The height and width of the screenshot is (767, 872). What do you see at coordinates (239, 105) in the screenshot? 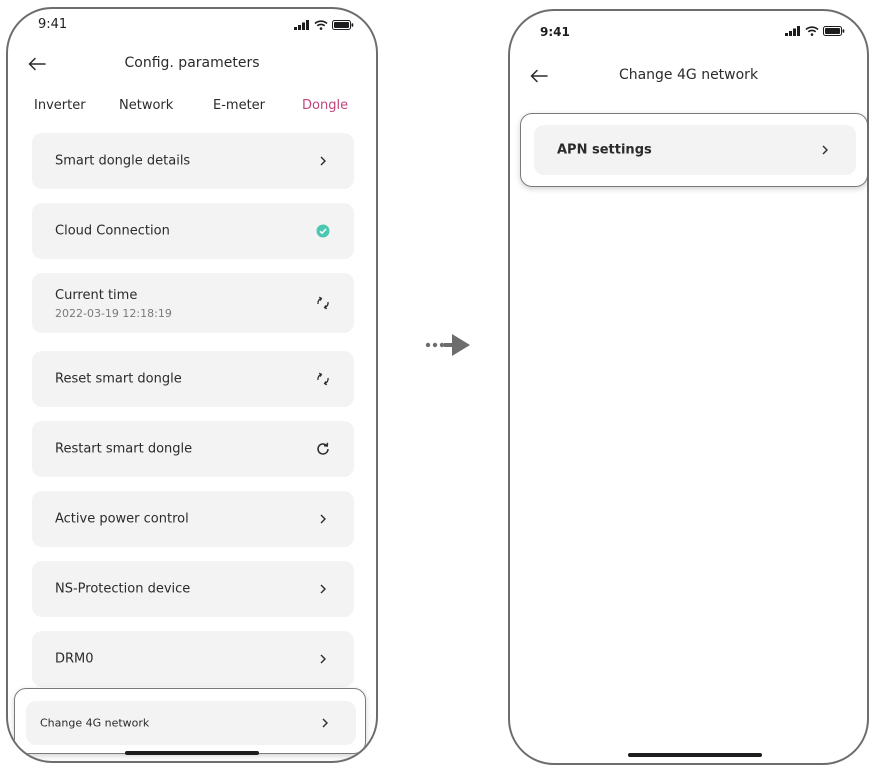
I see `tab-e-meter: E-meter` at bounding box center [239, 105].